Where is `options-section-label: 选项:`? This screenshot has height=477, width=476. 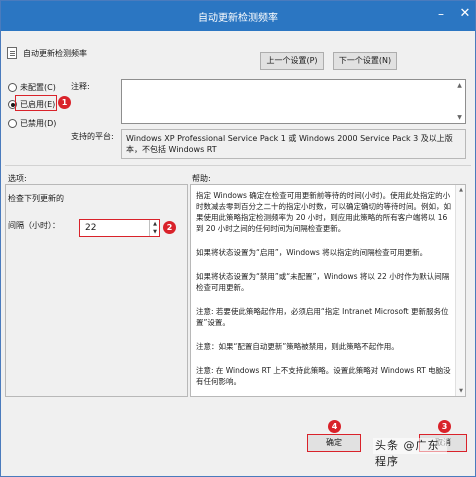
options-section-label: 选项: is located at coordinates (17, 178).